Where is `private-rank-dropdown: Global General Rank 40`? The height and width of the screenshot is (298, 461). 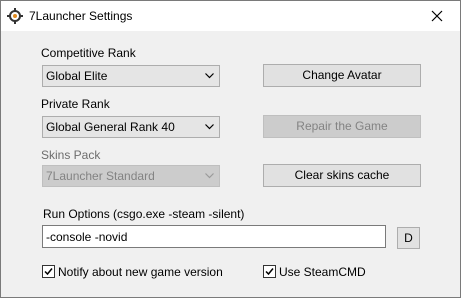 private-rank-dropdown: Global General Rank 40 is located at coordinates (131, 127).